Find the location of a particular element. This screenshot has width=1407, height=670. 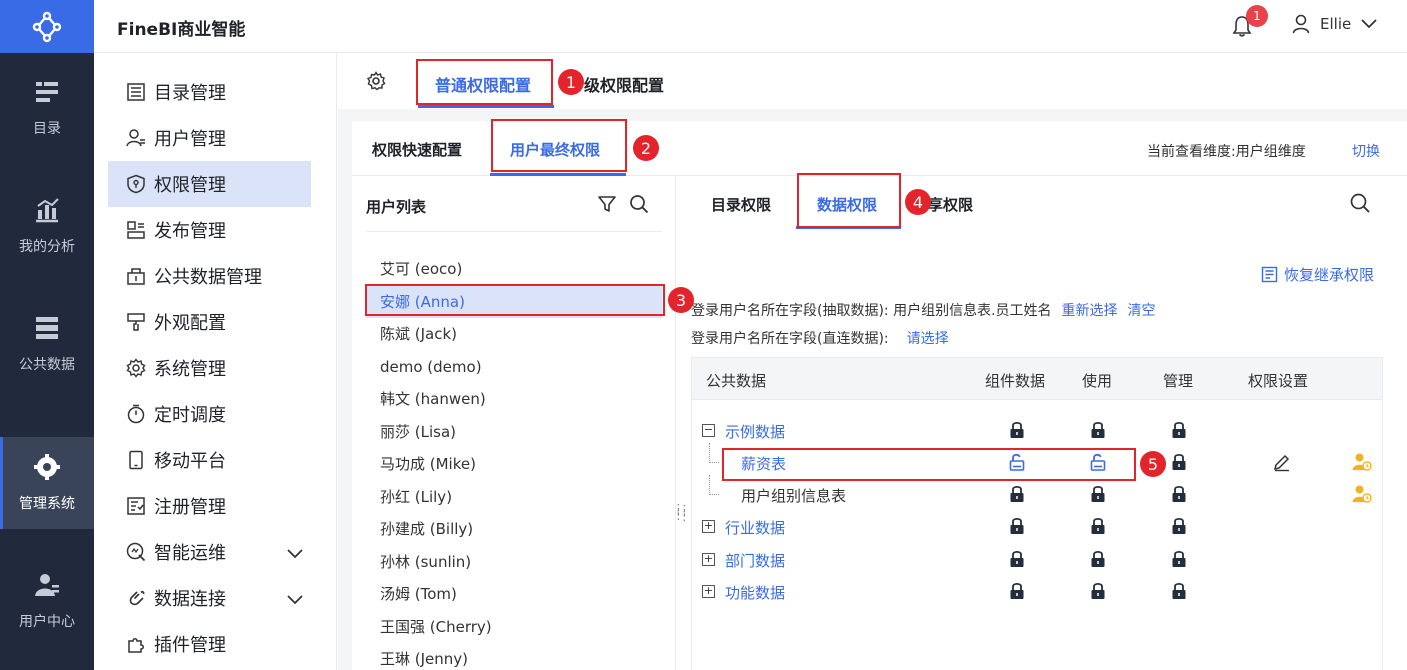

sidebar-item-3: 发布管理 is located at coordinates (209, 230).